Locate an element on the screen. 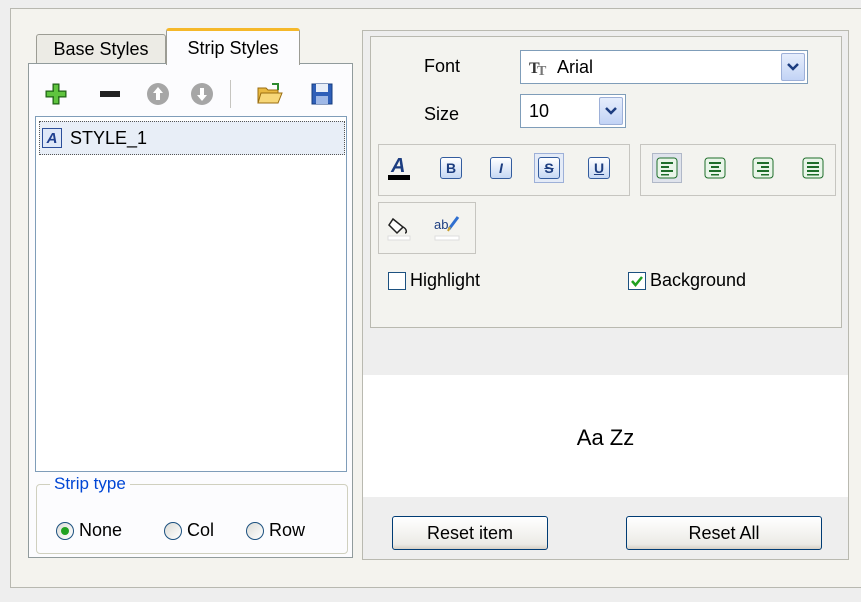 This screenshot has height=602, width=861. size-dropdown-arrow is located at coordinates (611, 111).